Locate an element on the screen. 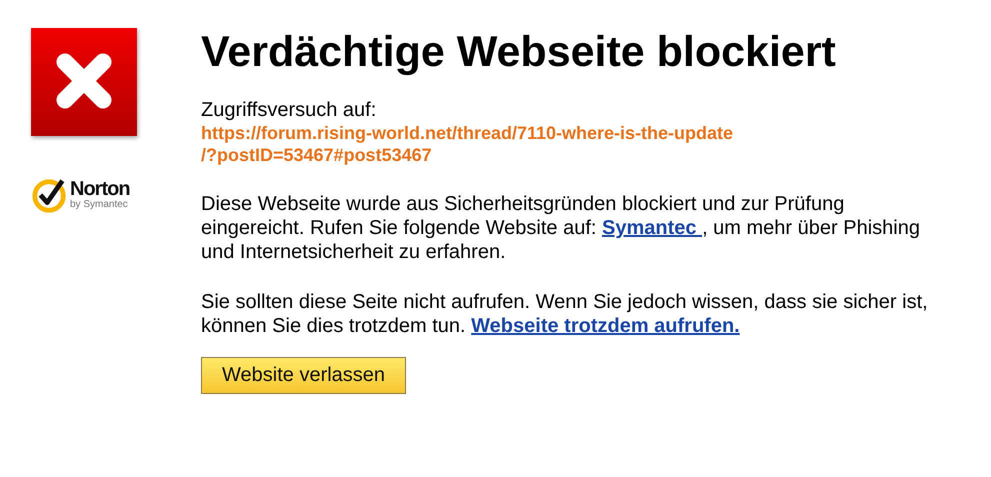 The height and width of the screenshot is (477, 991). brand-name: Norton is located at coordinates (100, 189).